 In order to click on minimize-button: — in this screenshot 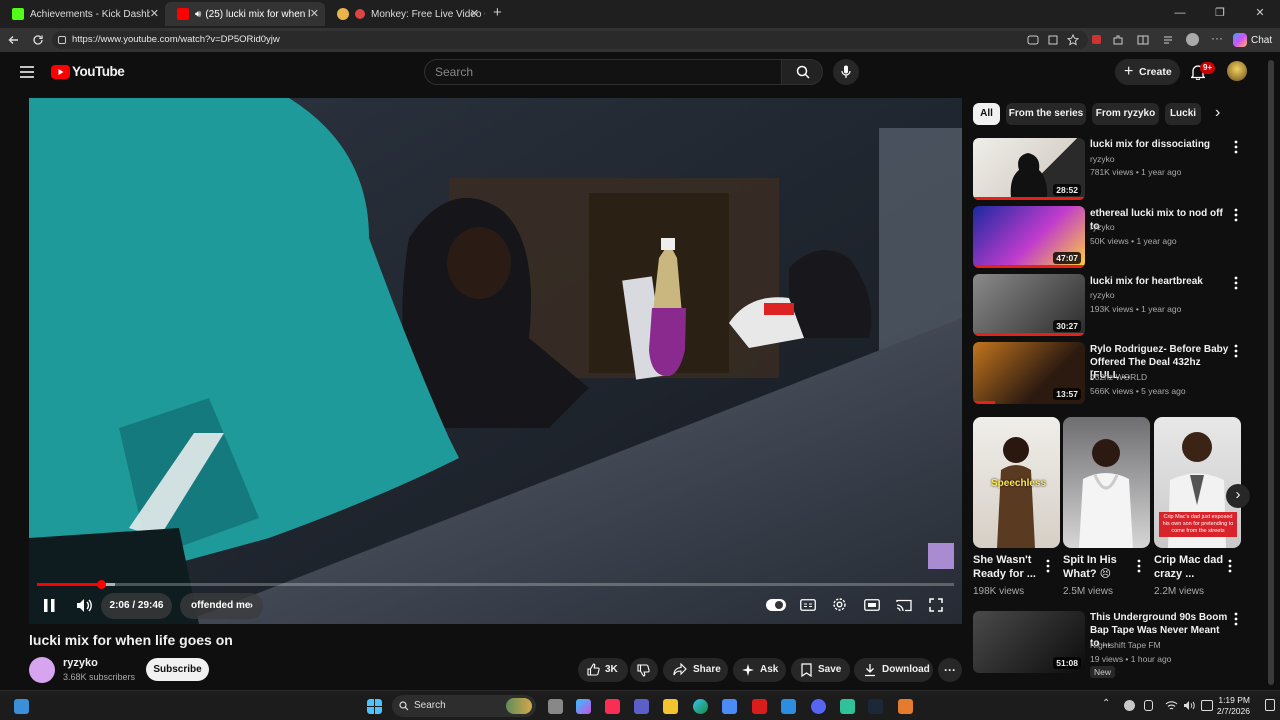, I will do `click(1180, 14)`.